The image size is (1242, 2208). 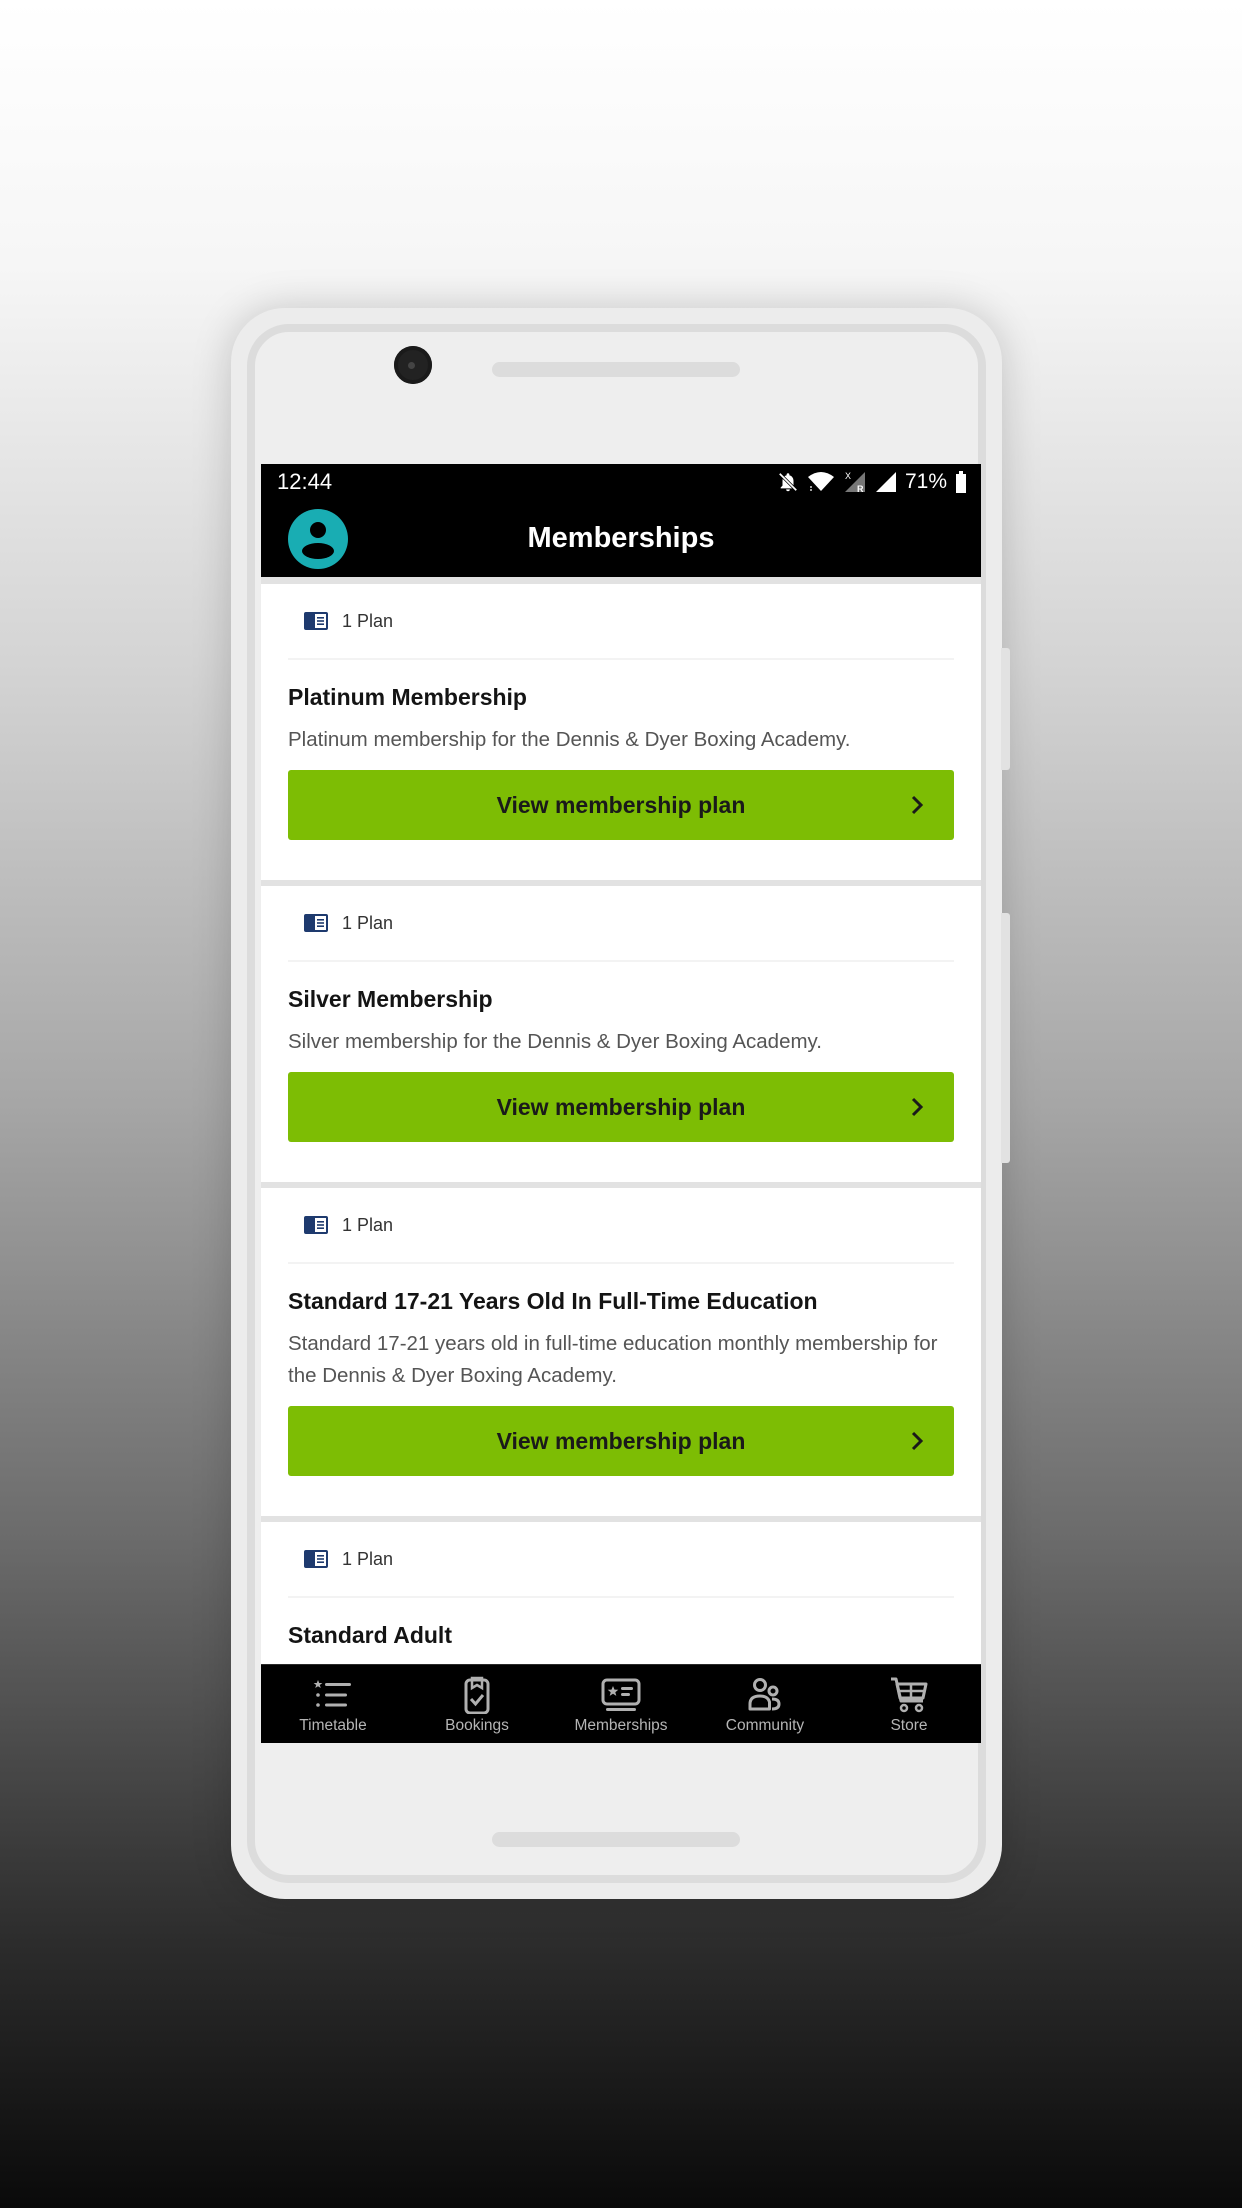 What do you see at coordinates (616, 1839) in the screenshot?
I see `bottom-speaker` at bounding box center [616, 1839].